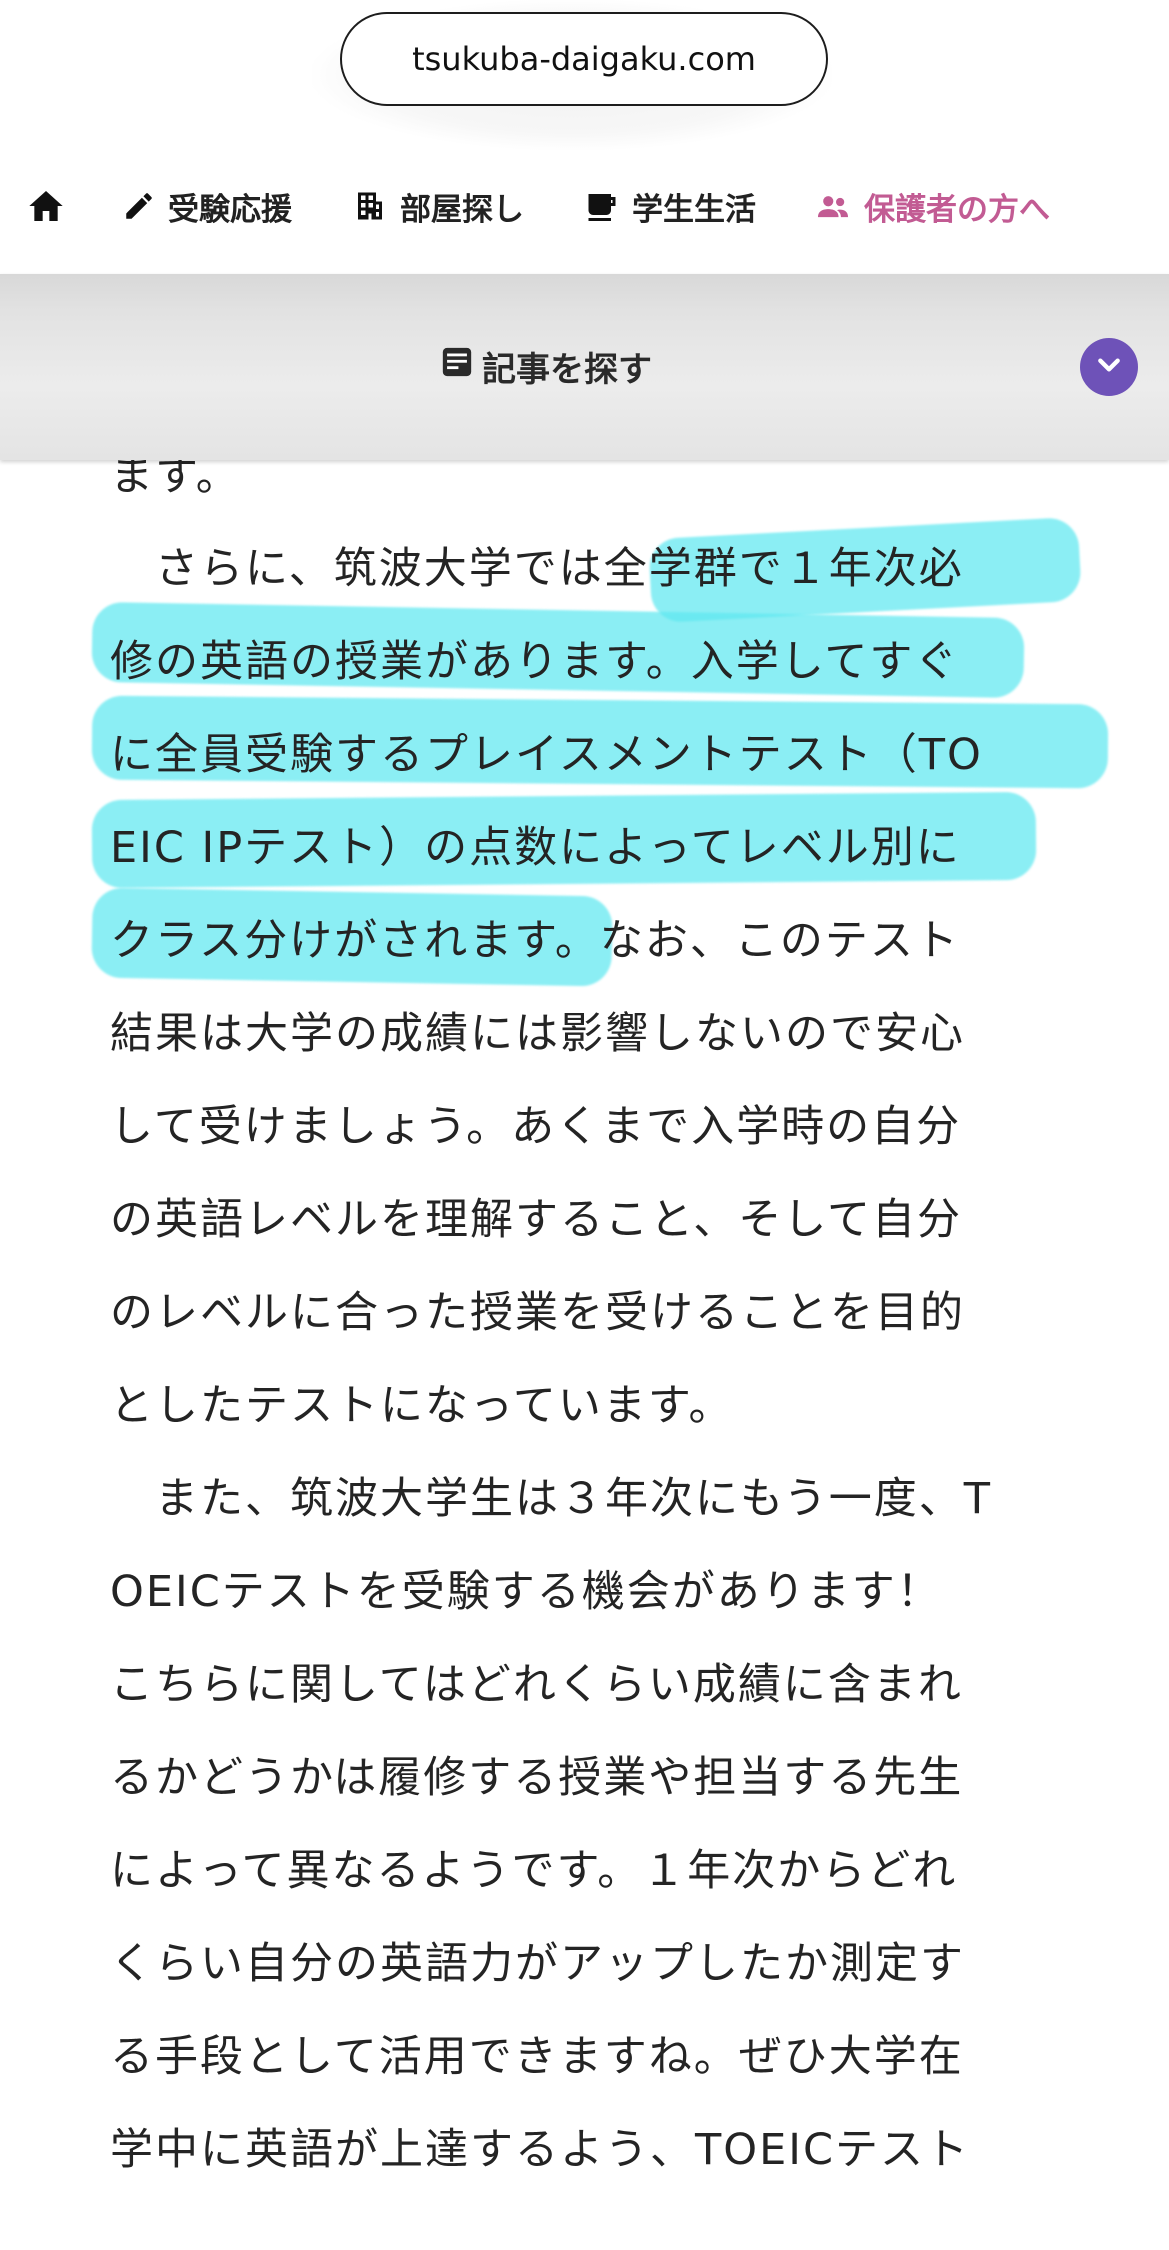 The width and height of the screenshot is (1169, 2250). What do you see at coordinates (536, 1127) in the screenshot?
I see `article-line: して受けましょう。あくまで入学時の自分` at bounding box center [536, 1127].